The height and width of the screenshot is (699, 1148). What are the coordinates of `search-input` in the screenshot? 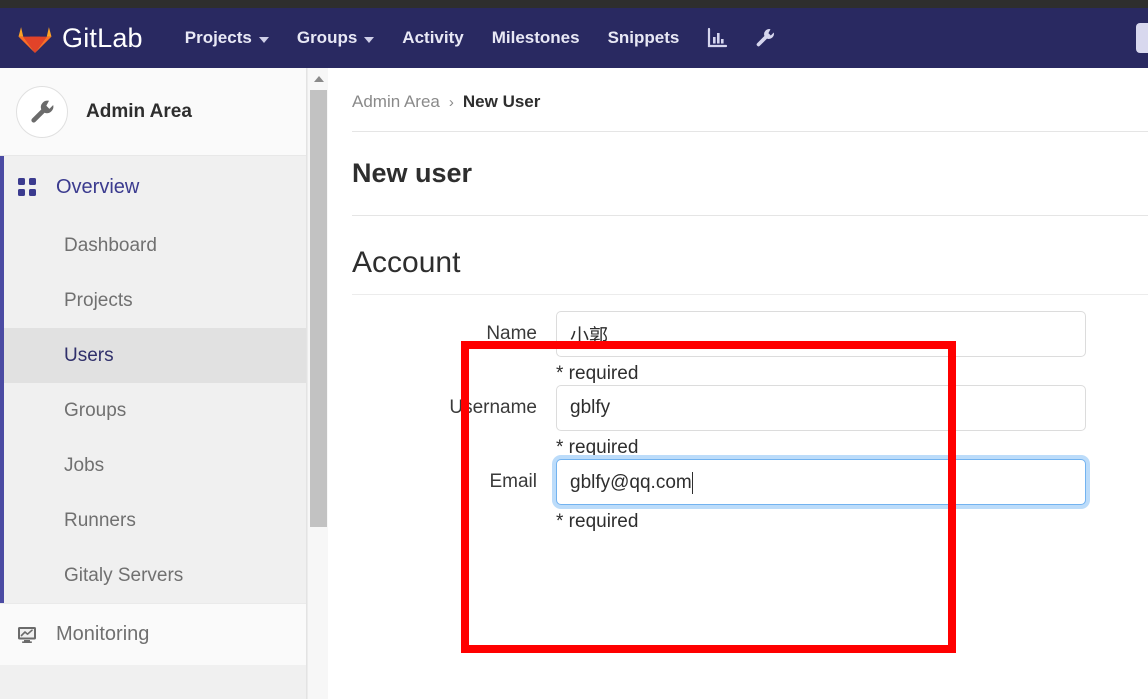 It's located at (1142, 38).